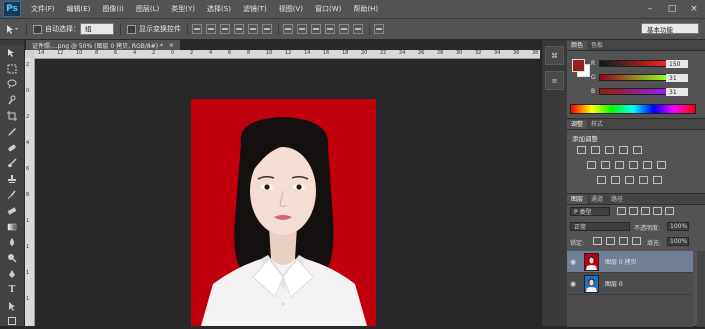 This screenshot has height=329, width=705. Describe the element at coordinates (647, 165) in the screenshot. I see `channel-mixer-icon` at that location.